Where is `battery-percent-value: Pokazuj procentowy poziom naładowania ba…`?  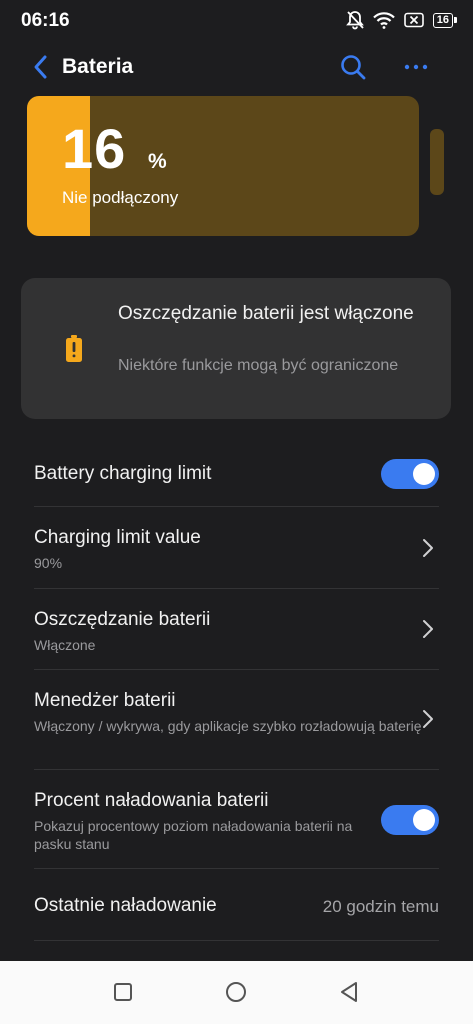 battery-percent-value: Pokazuj procentowy poziom naładowania ba… is located at coordinates (193, 835).